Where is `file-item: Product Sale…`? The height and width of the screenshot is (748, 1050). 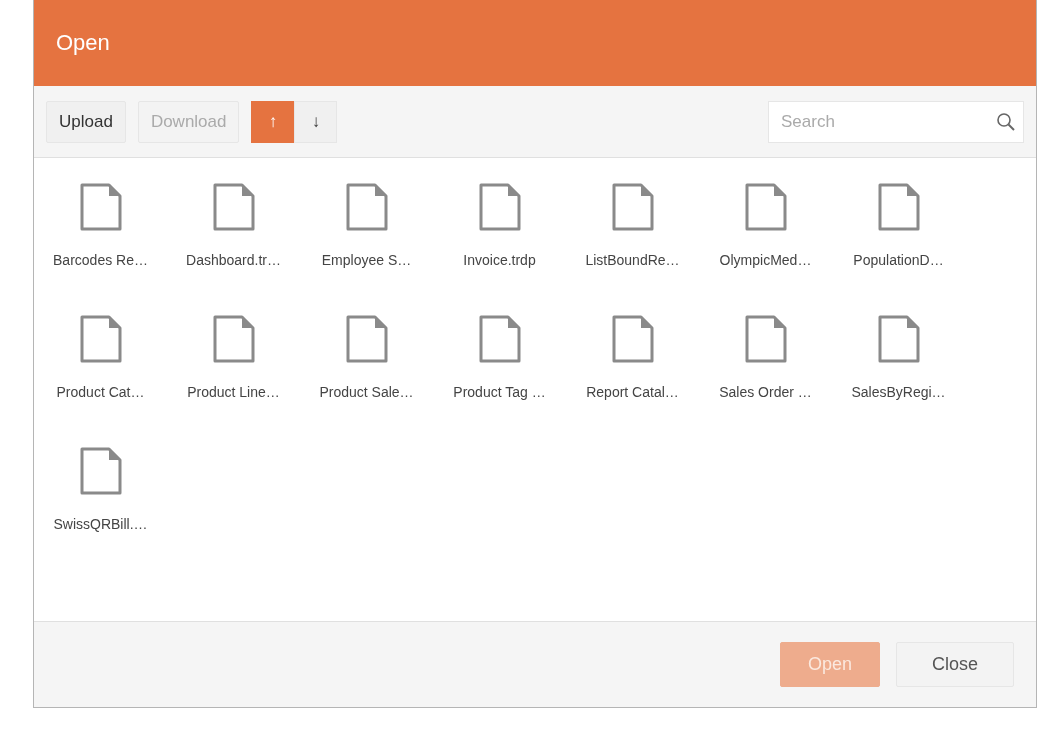
file-item: Product Sale… is located at coordinates (366, 356).